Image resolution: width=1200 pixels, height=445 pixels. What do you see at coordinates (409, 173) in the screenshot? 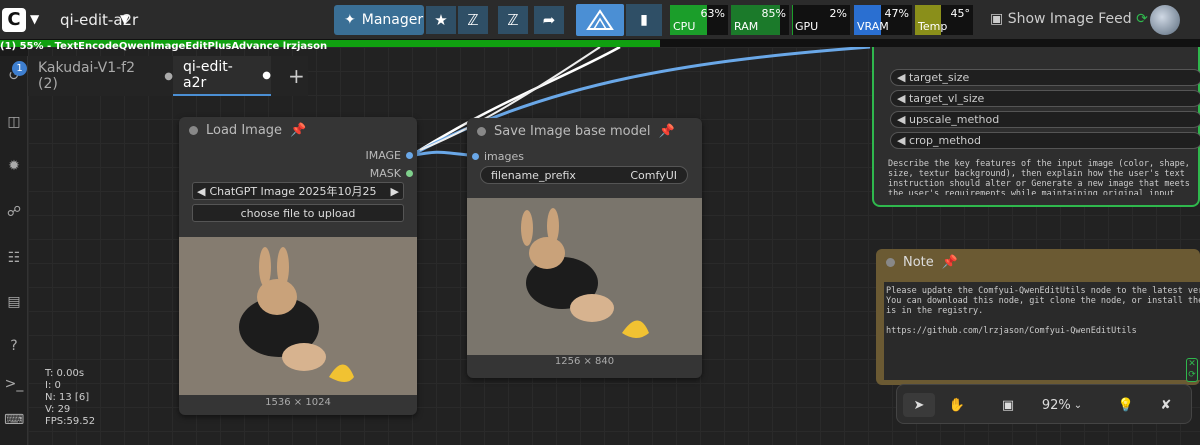
I see `mask-output-port` at bounding box center [409, 173].